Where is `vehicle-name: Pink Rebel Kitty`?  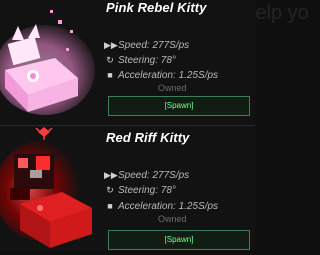
vehicle-name: Pink Rebel Kitty is located at coordinates (156, 7).